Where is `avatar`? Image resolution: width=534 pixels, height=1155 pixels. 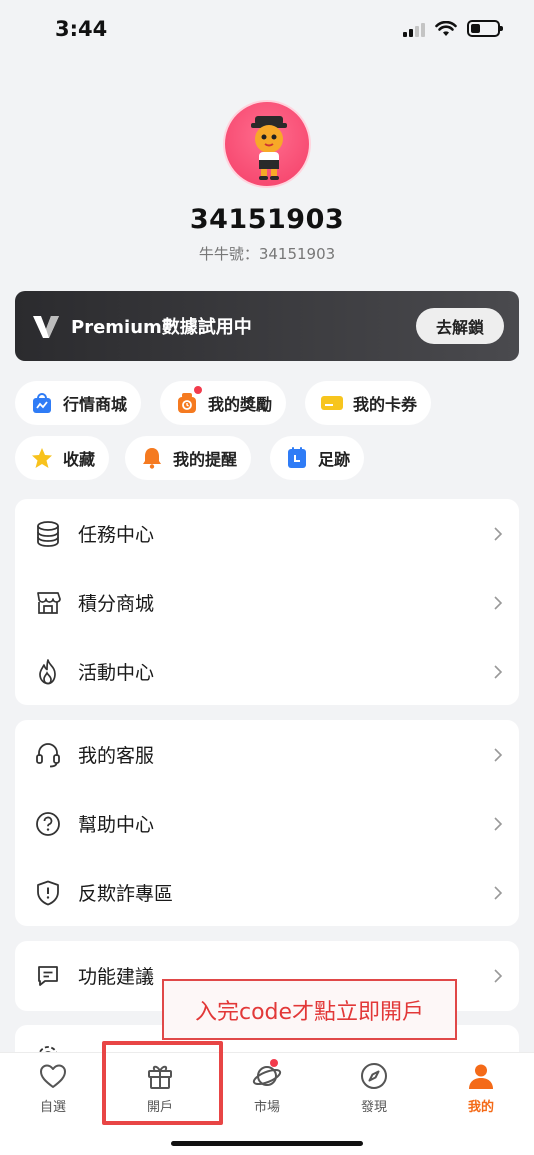
avatar is located at coordinates (267, 144).